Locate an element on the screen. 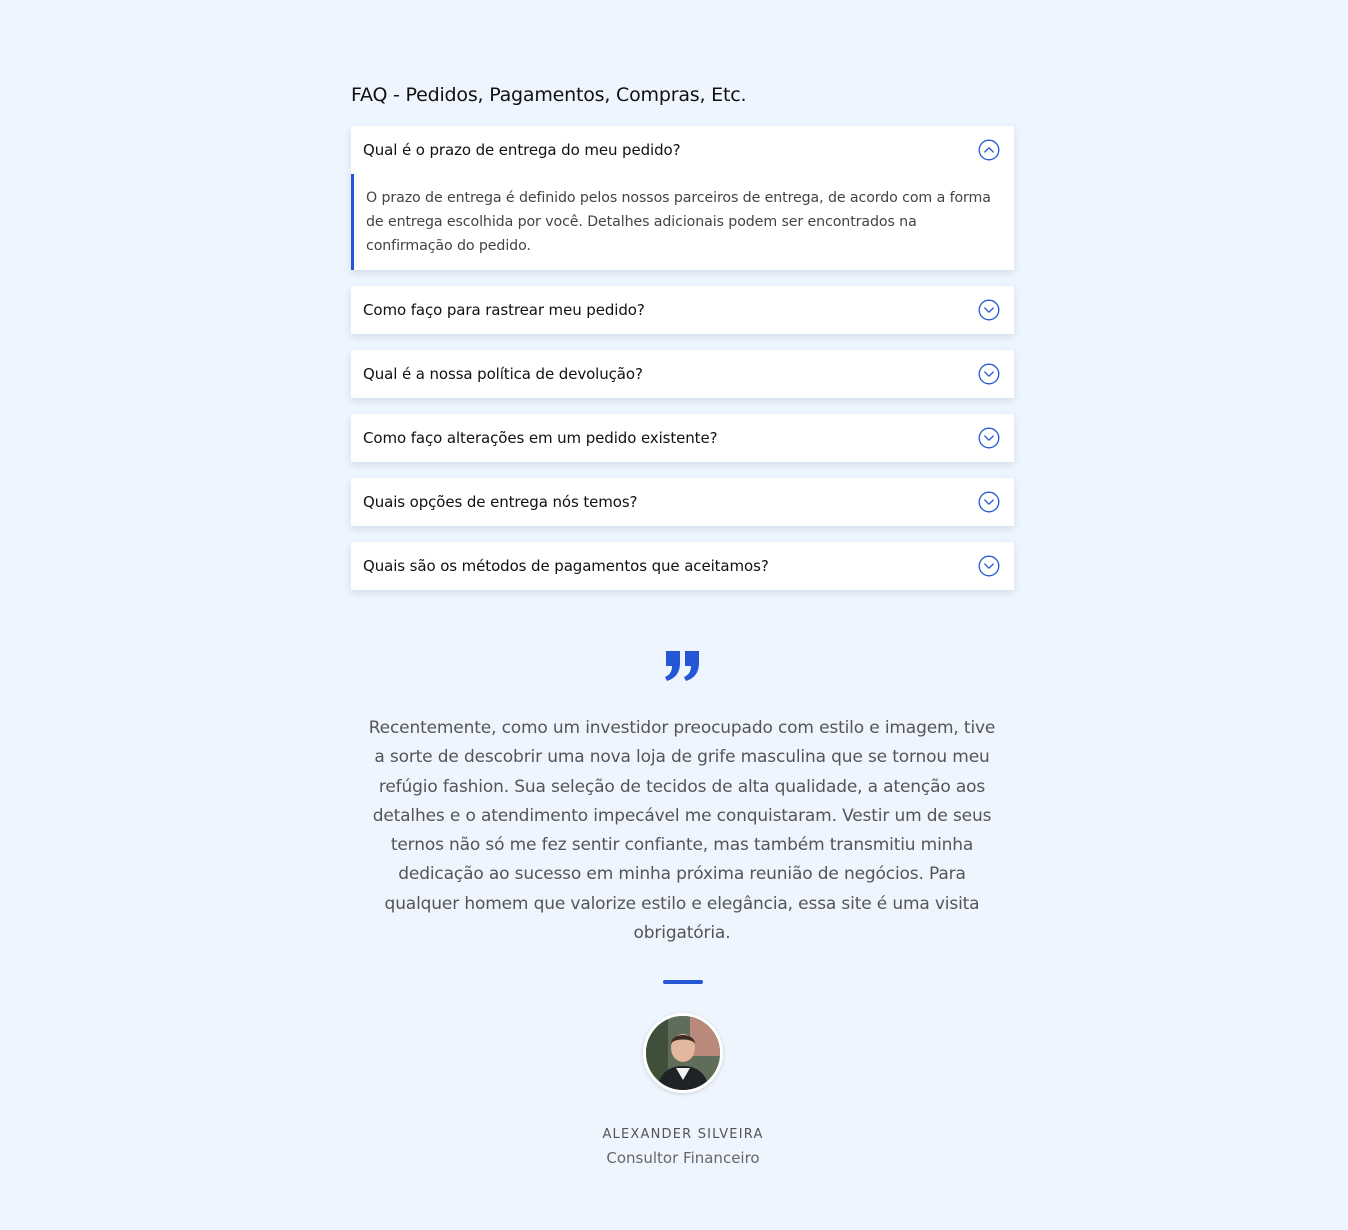  faq-question-button: Qual é a nossa política de devolução? is located at coordinates (682, 374).